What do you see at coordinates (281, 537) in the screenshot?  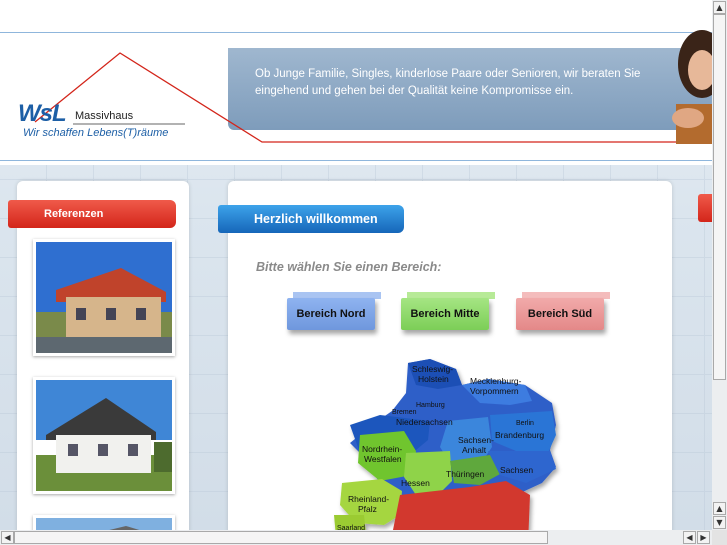 I see `horizontal-scroll-thumb` at bounding box center [281, 537].